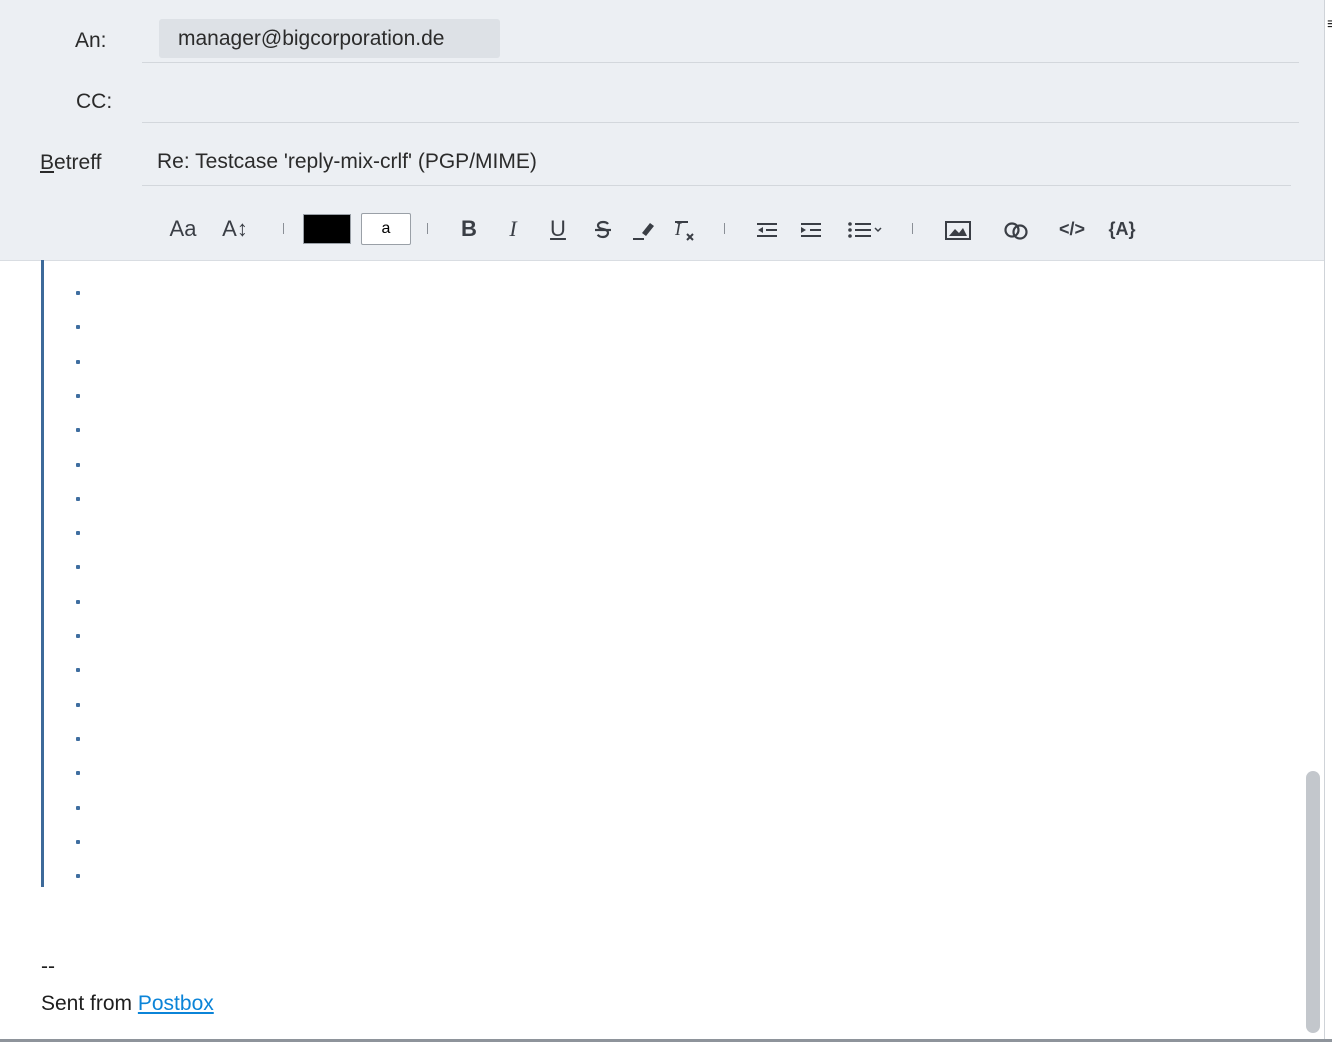 The image size is (1332, 1042). What do you see at coordinates (720, 122) in the screenshot?
I see `cc-field-divider` at bounding box center [720, 122].